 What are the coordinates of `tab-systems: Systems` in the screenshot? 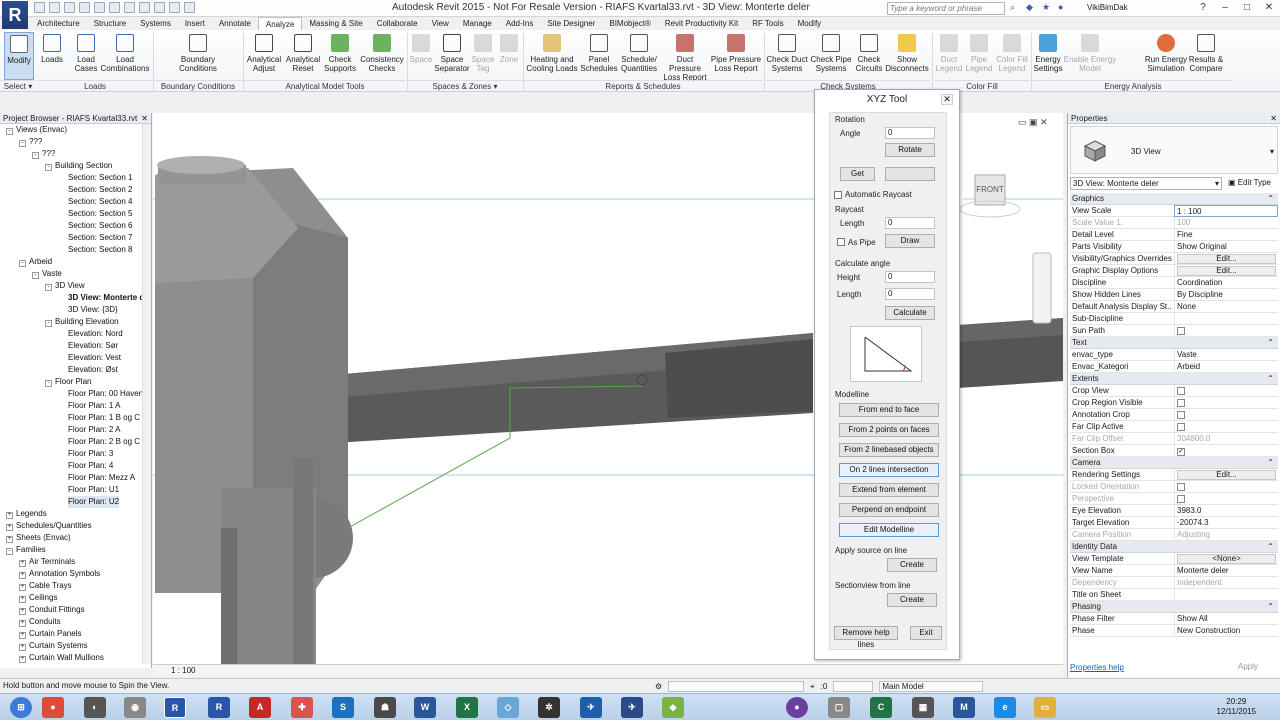 It's located at (155, 23).